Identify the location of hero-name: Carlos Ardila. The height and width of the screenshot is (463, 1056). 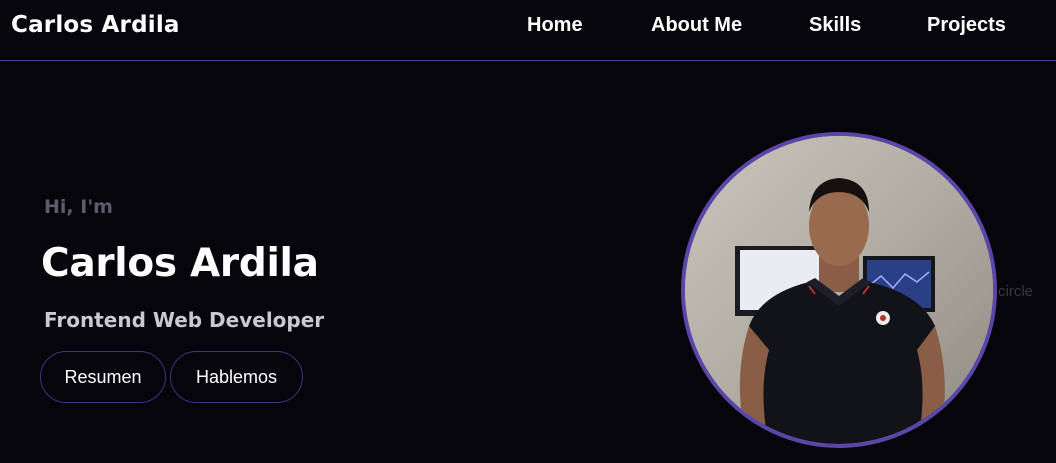
(180, 263).